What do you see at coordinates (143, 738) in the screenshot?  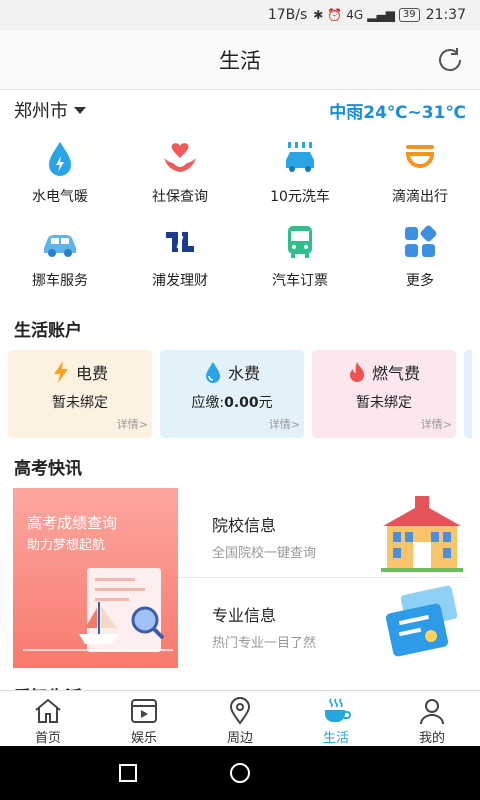 I see `tab-label: 娱乐` at bounding box center [143, 738].